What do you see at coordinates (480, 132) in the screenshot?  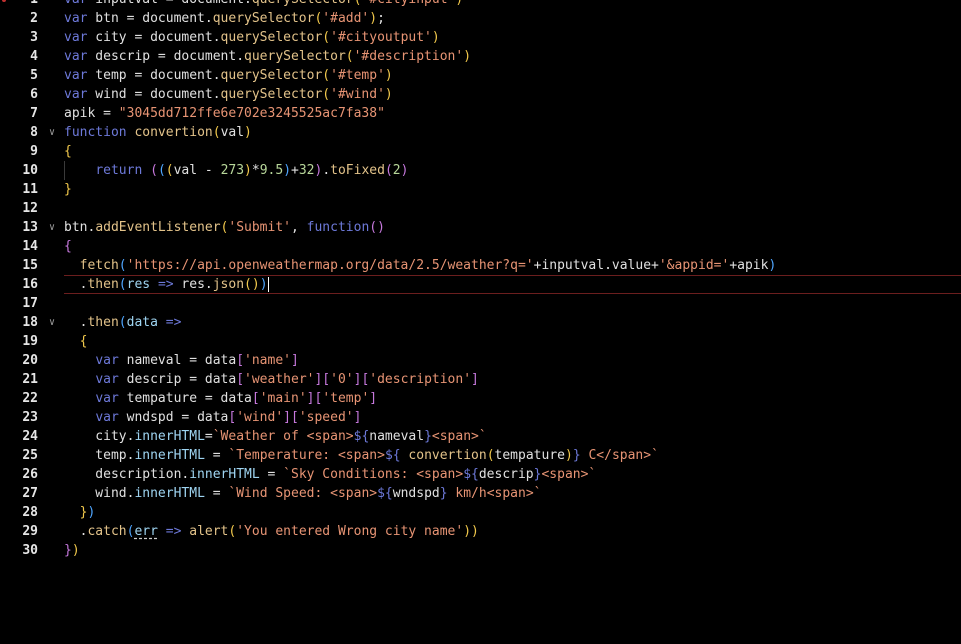 I see `code-line: 8 ∨ function convertion(val)` at bounding box center [480, 132].